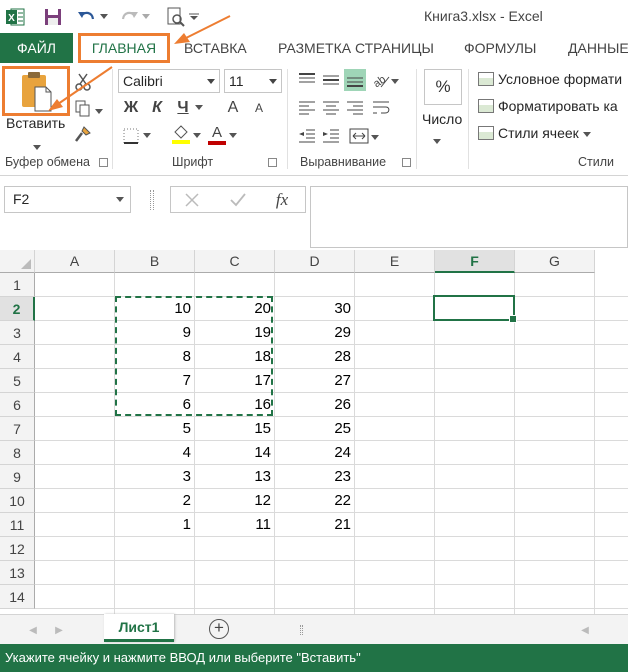  What do you see at coordinates (83, 134) in the screenshot?
I see `format-painter-icon` at bounding box center [83, 134].